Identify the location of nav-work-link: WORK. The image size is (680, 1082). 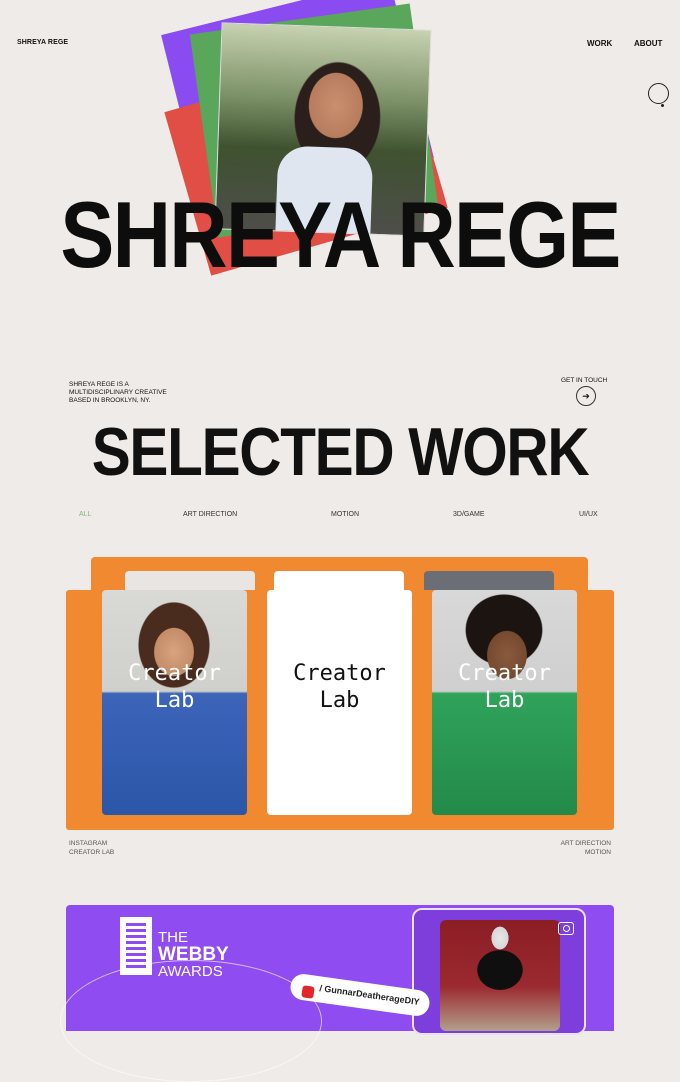
(599, 43).